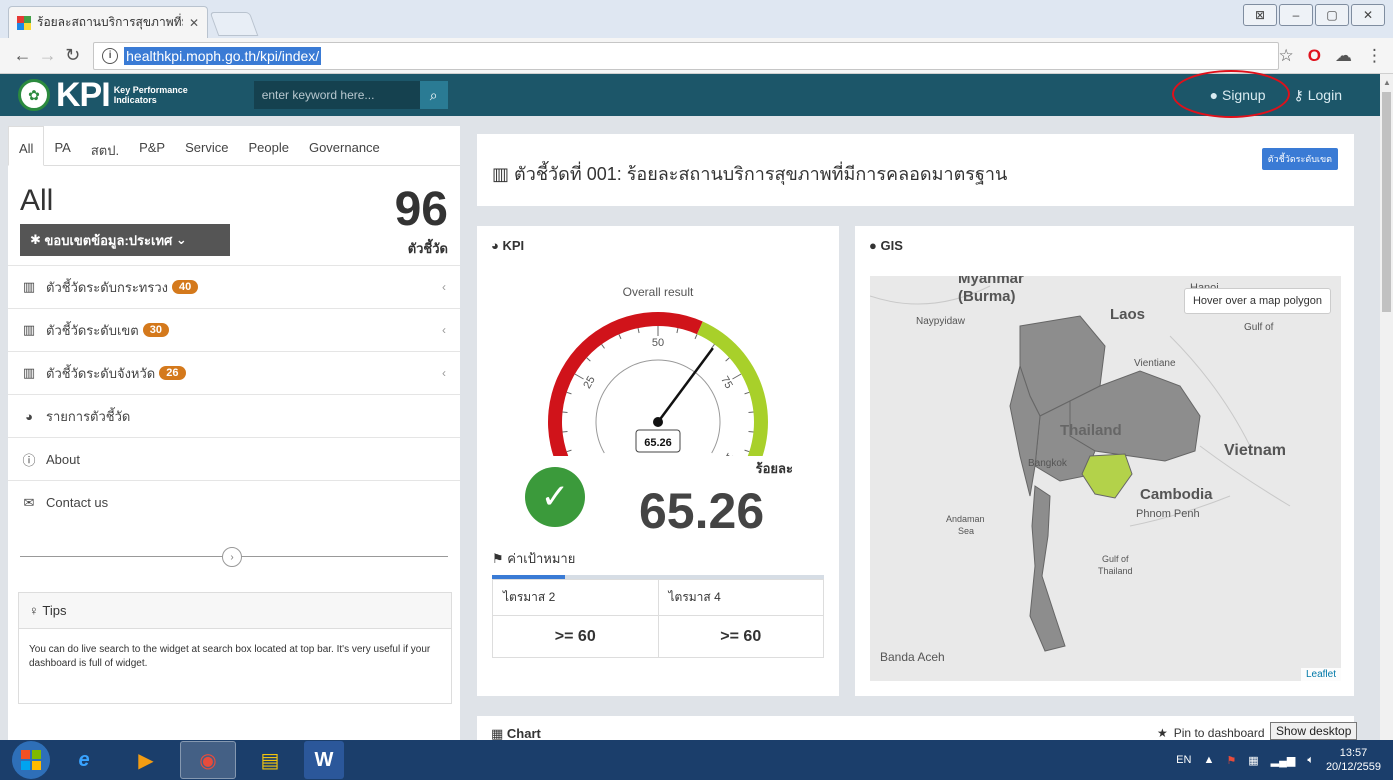 The height and width of the screenshot is (780, 1393). Describe the element at coordinates (1283, 760) in the screenshot. I see `signal-icon: ▂▄▆` at that location.